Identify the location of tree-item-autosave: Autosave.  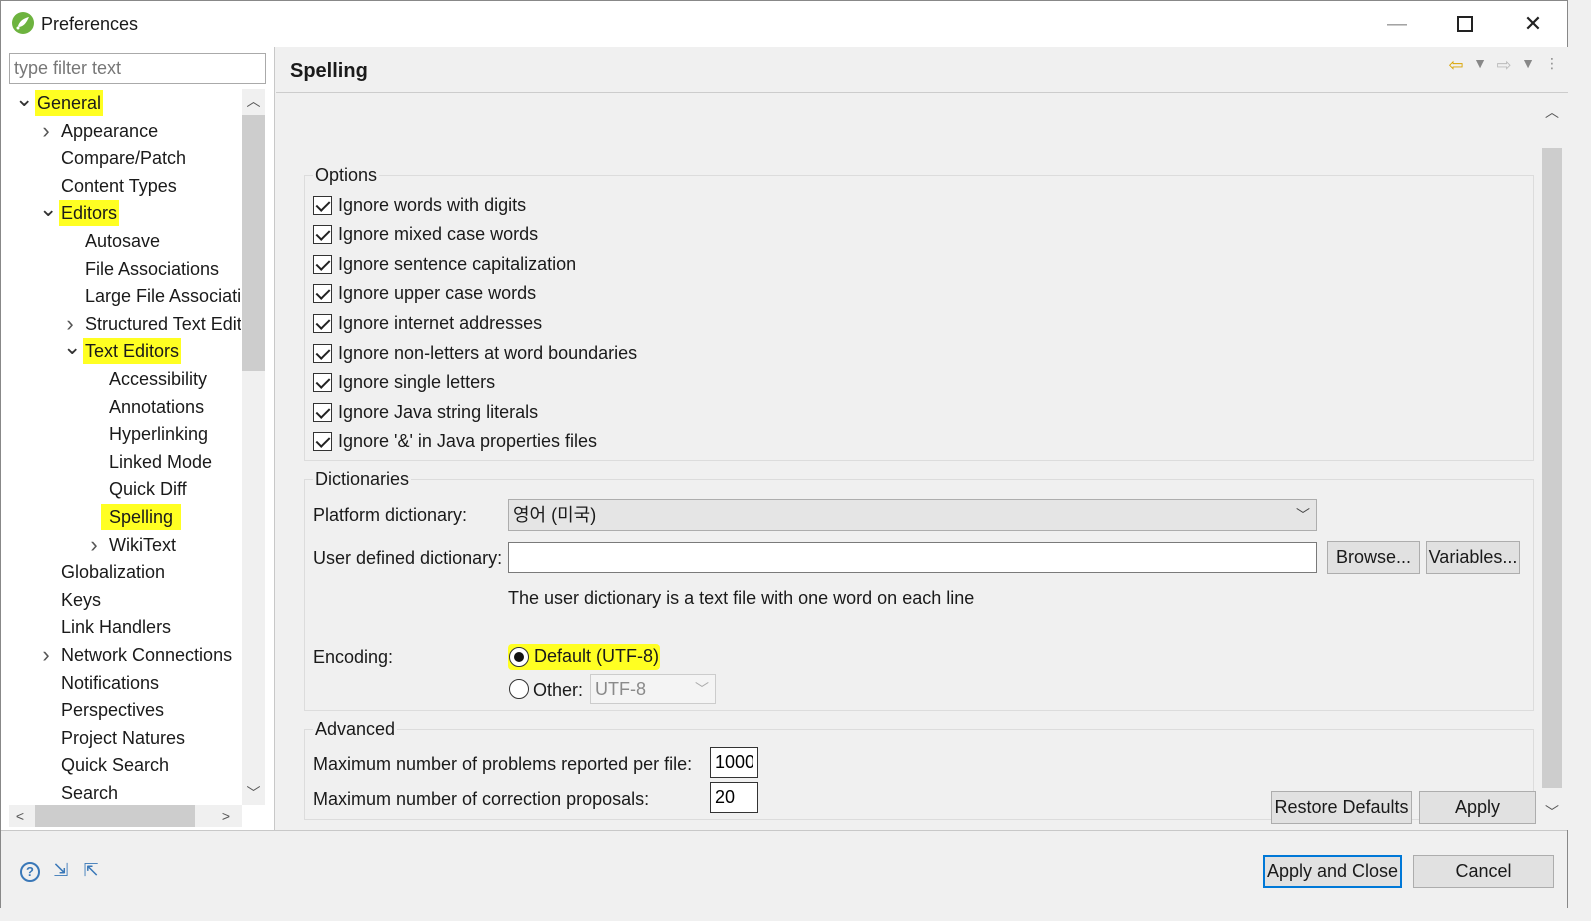
(121, 241).